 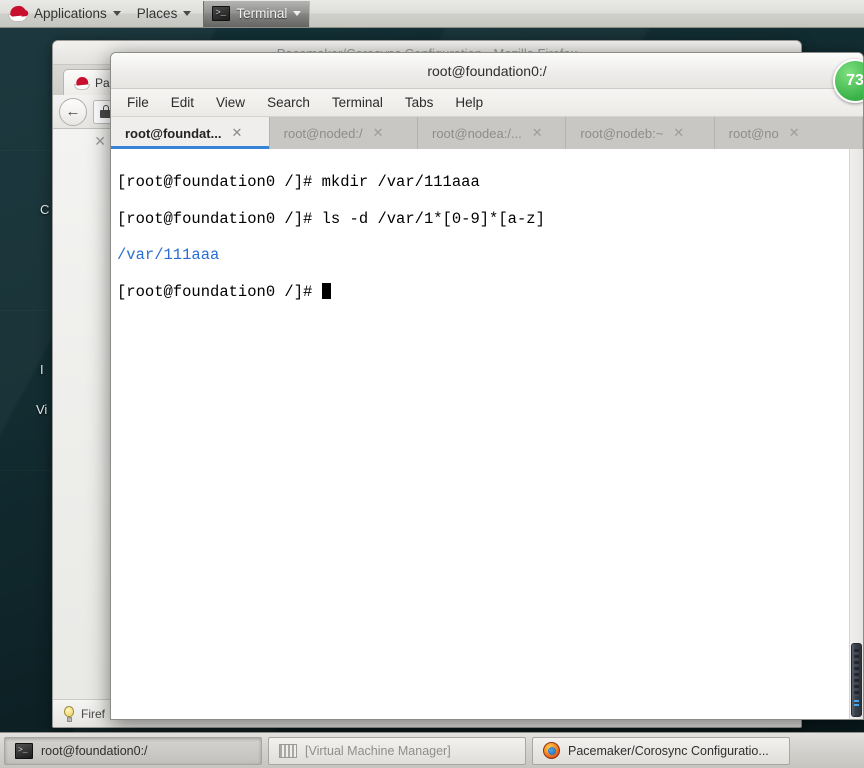 I want to click on taskbar-item-label: root@foundation0:/, so click(x=94, y=750).